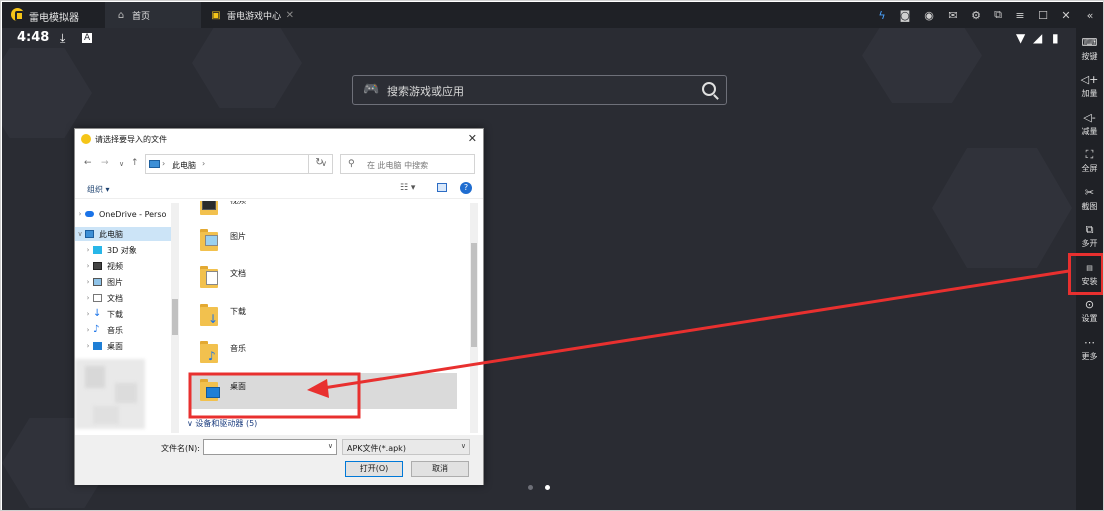 The image size is (1104, 511). What do you see at coordinates (87, 38) in the screenshot?
I see `notification-a-icon: A` at bounding box center [87, 38].